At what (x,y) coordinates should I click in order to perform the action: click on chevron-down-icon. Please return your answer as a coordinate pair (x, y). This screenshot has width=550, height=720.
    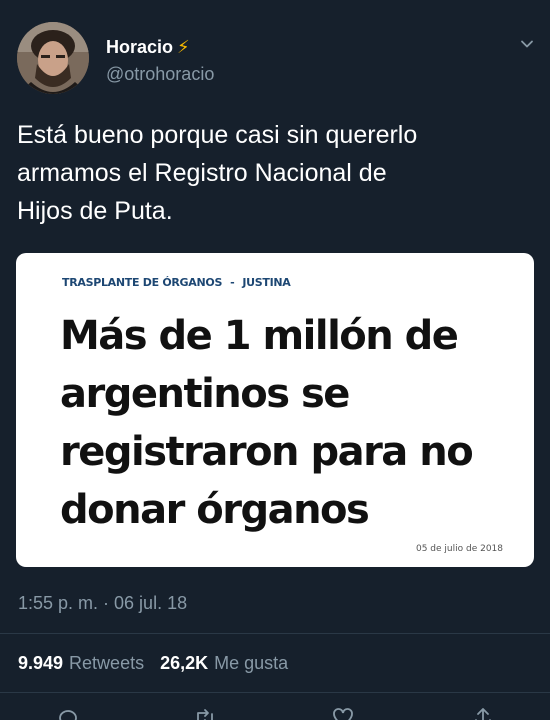
    Looking at the image, I should click on (527, 44).